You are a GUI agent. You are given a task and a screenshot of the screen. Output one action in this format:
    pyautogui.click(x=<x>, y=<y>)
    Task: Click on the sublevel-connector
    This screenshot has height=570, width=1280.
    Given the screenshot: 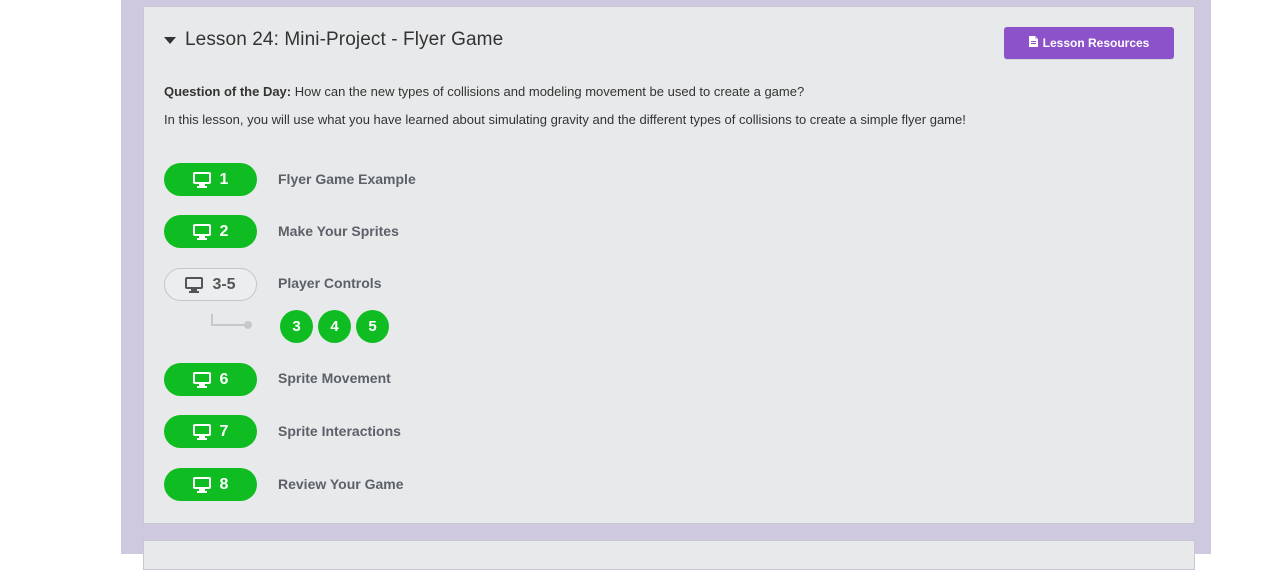 What is the action you would take?
    pyautogui.click(x=231, y=321)
    